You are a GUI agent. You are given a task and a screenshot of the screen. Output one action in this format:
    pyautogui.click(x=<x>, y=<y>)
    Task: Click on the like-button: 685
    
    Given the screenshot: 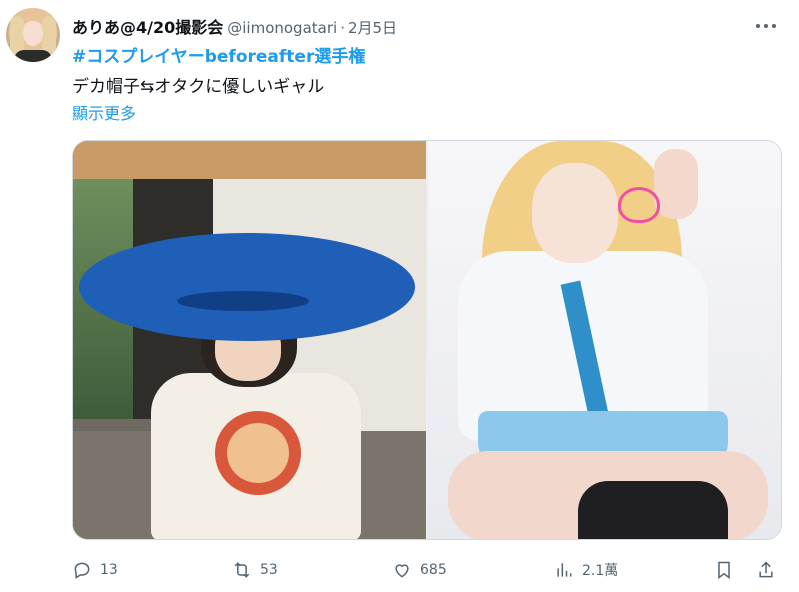 What is the action you would take?
    pyautogui.click(x=419, y=570)
    